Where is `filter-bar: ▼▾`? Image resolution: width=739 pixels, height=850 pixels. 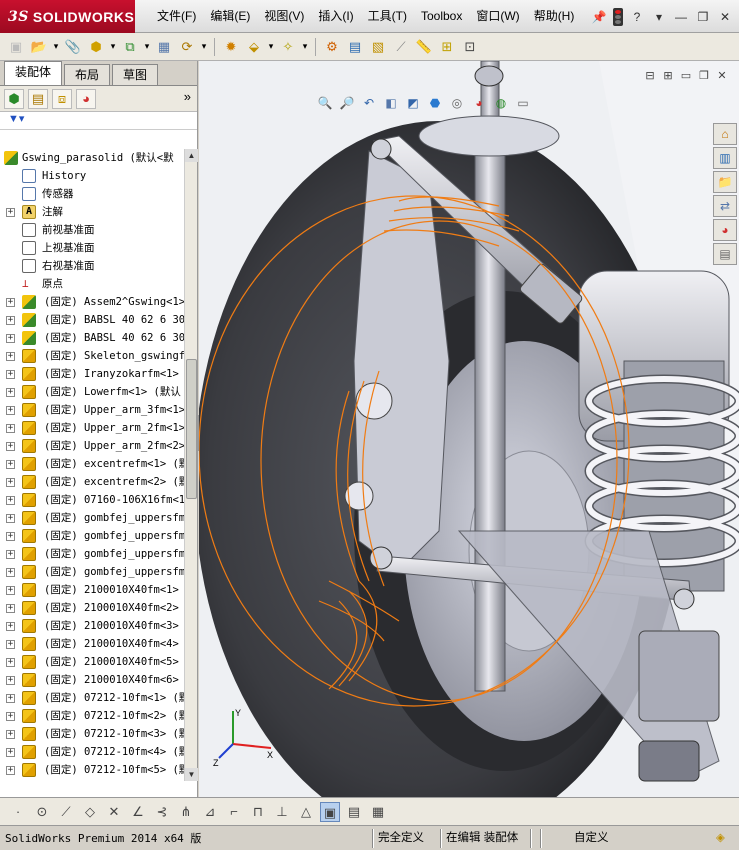
filter-bar: ▼▾ is located at coordinates (98, 121).